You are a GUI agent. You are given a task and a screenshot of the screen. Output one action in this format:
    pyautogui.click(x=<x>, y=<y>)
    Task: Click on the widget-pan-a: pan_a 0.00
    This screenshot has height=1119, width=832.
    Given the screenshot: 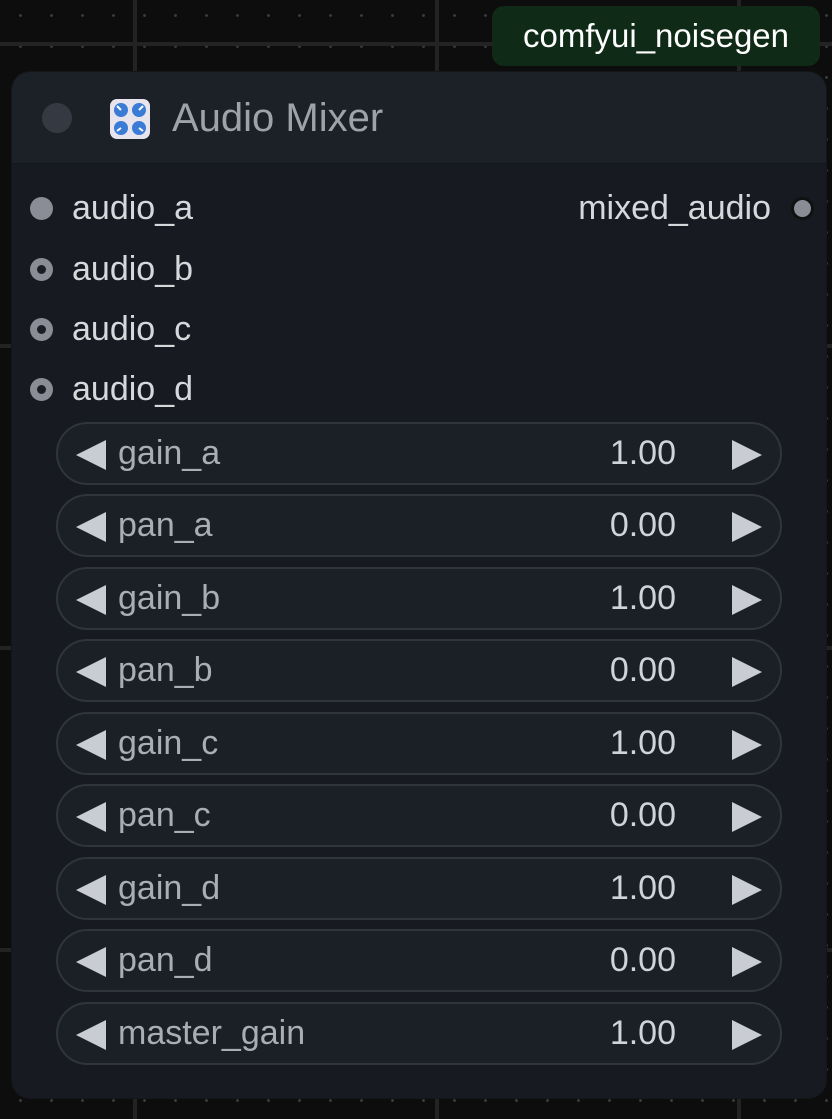 What is the action you would take?
    pyautogui.click(x=419, y=525)
    